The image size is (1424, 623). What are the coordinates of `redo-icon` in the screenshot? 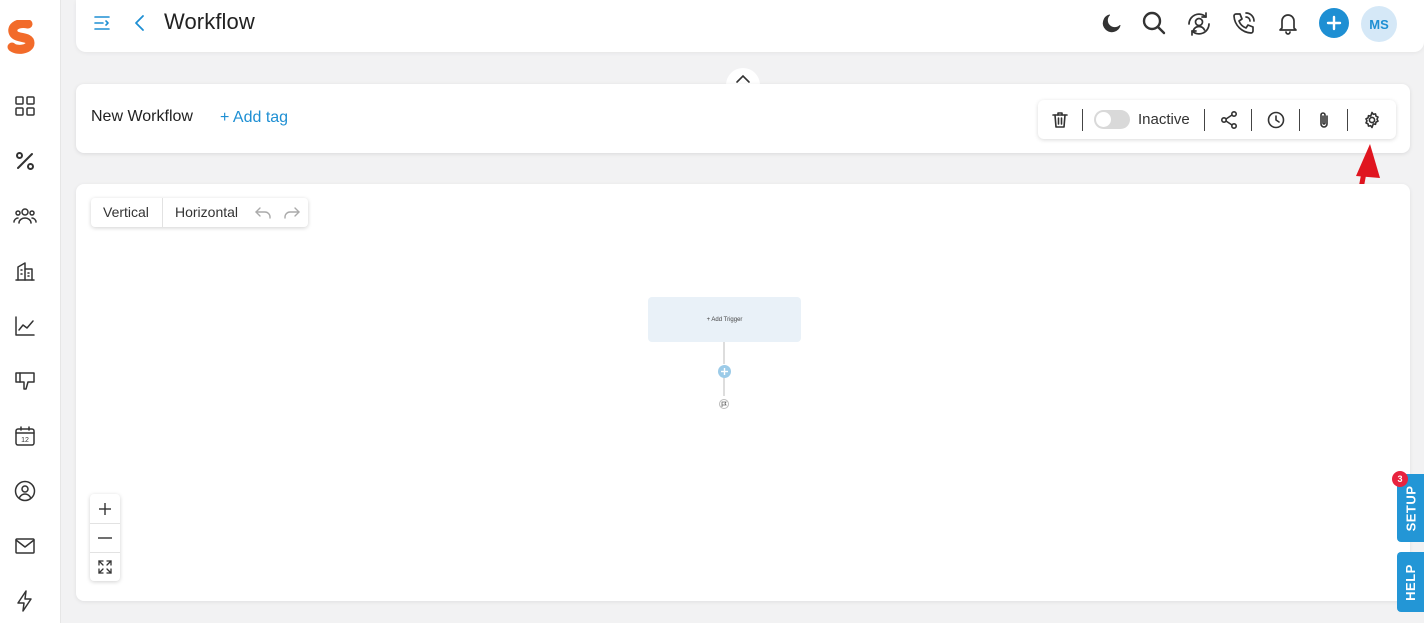 It's located at (292, 213).